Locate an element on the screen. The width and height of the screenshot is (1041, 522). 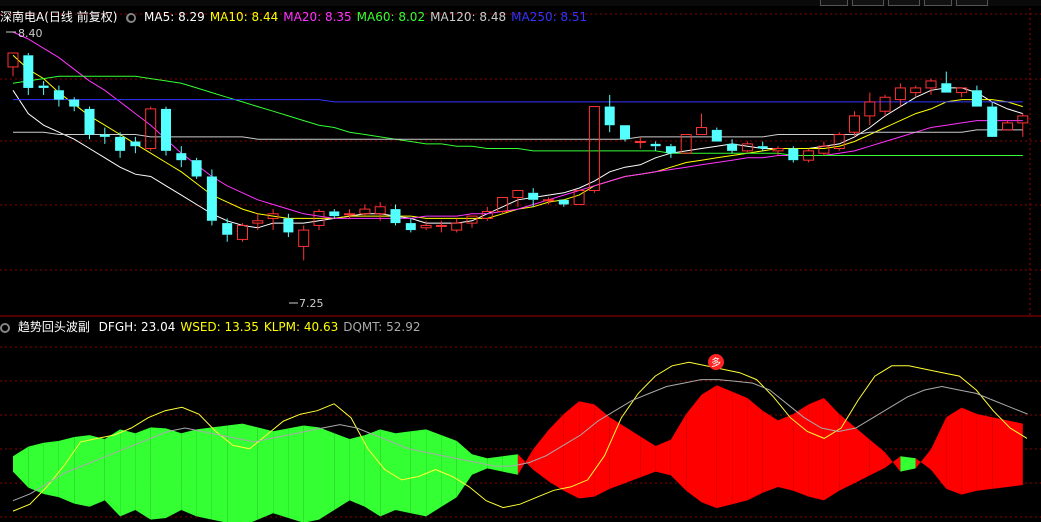
main-indicator-0: MA5: 8.29 is located at coordinates (174, 17).